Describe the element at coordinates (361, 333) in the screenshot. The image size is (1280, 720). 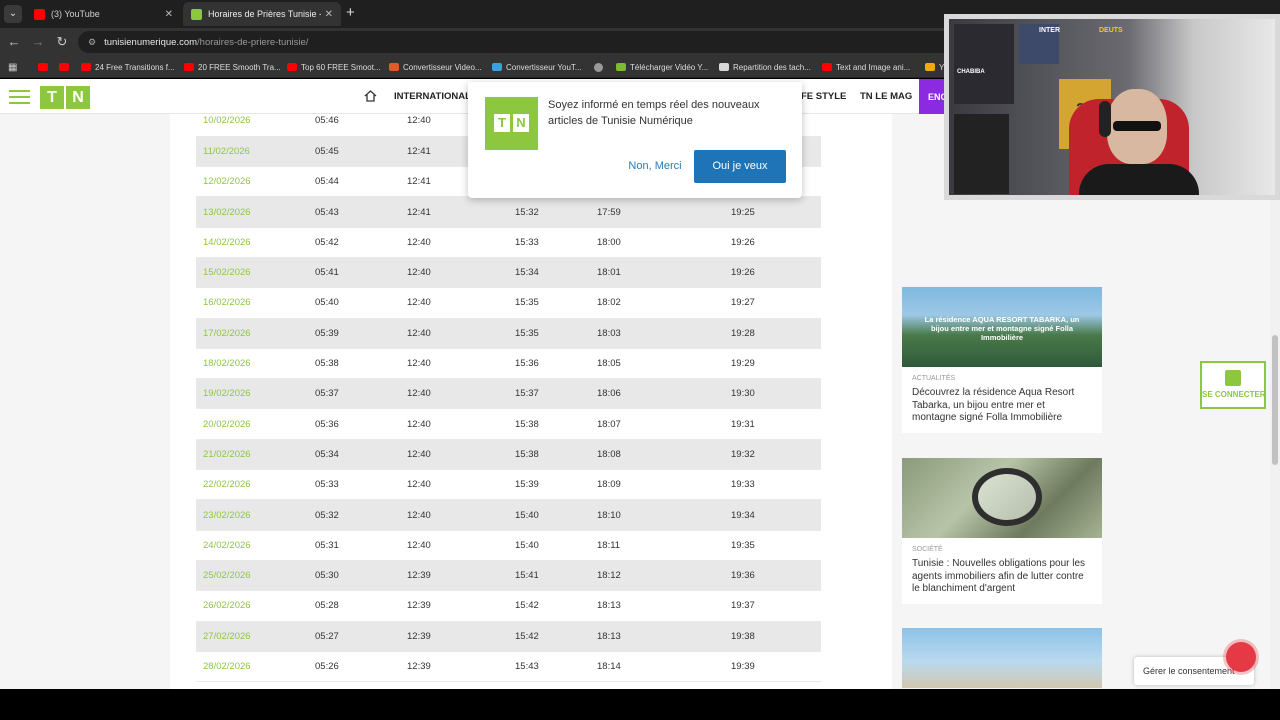
I see `fajr-cell: 05:39` at that location.